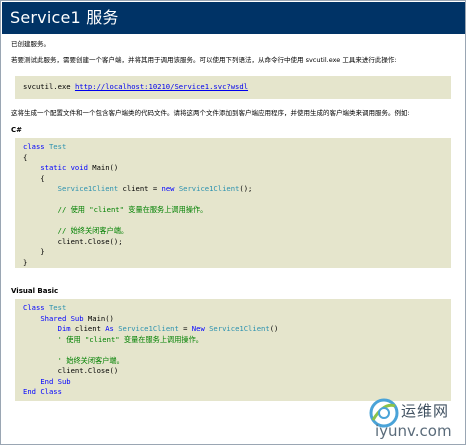 The width and height of the screenshot is (466, 445). I want to click on code-line: ' 使用 "client" 变量在服务上调用操作。, so click(150, 340).